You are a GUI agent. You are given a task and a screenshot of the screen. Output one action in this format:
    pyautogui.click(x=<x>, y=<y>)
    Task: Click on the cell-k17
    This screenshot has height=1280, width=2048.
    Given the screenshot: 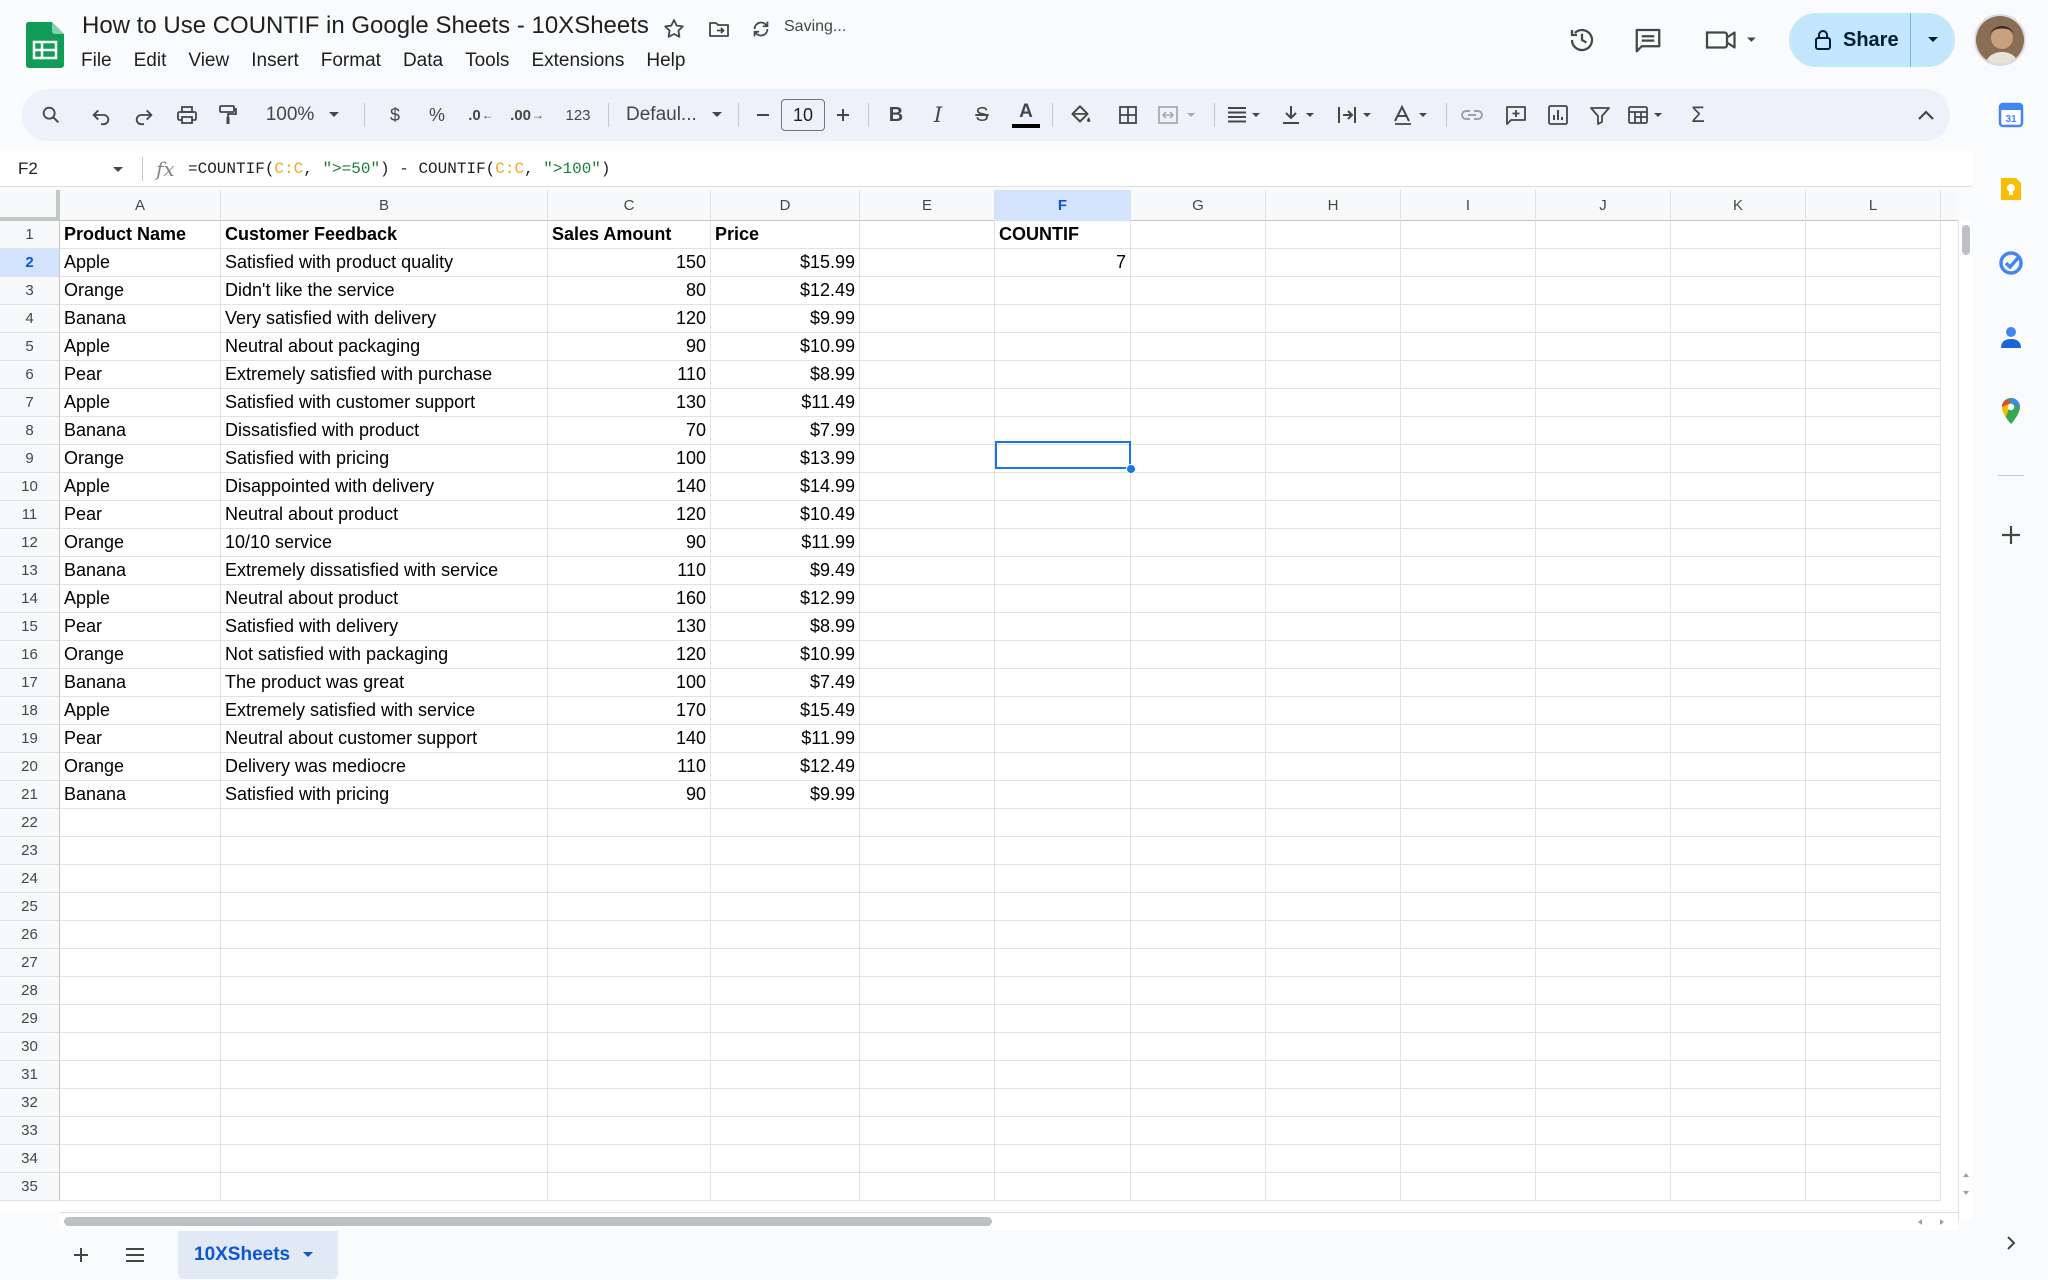 What is the action you would take?
    pyautogui.click(x=1738, y=683)
    